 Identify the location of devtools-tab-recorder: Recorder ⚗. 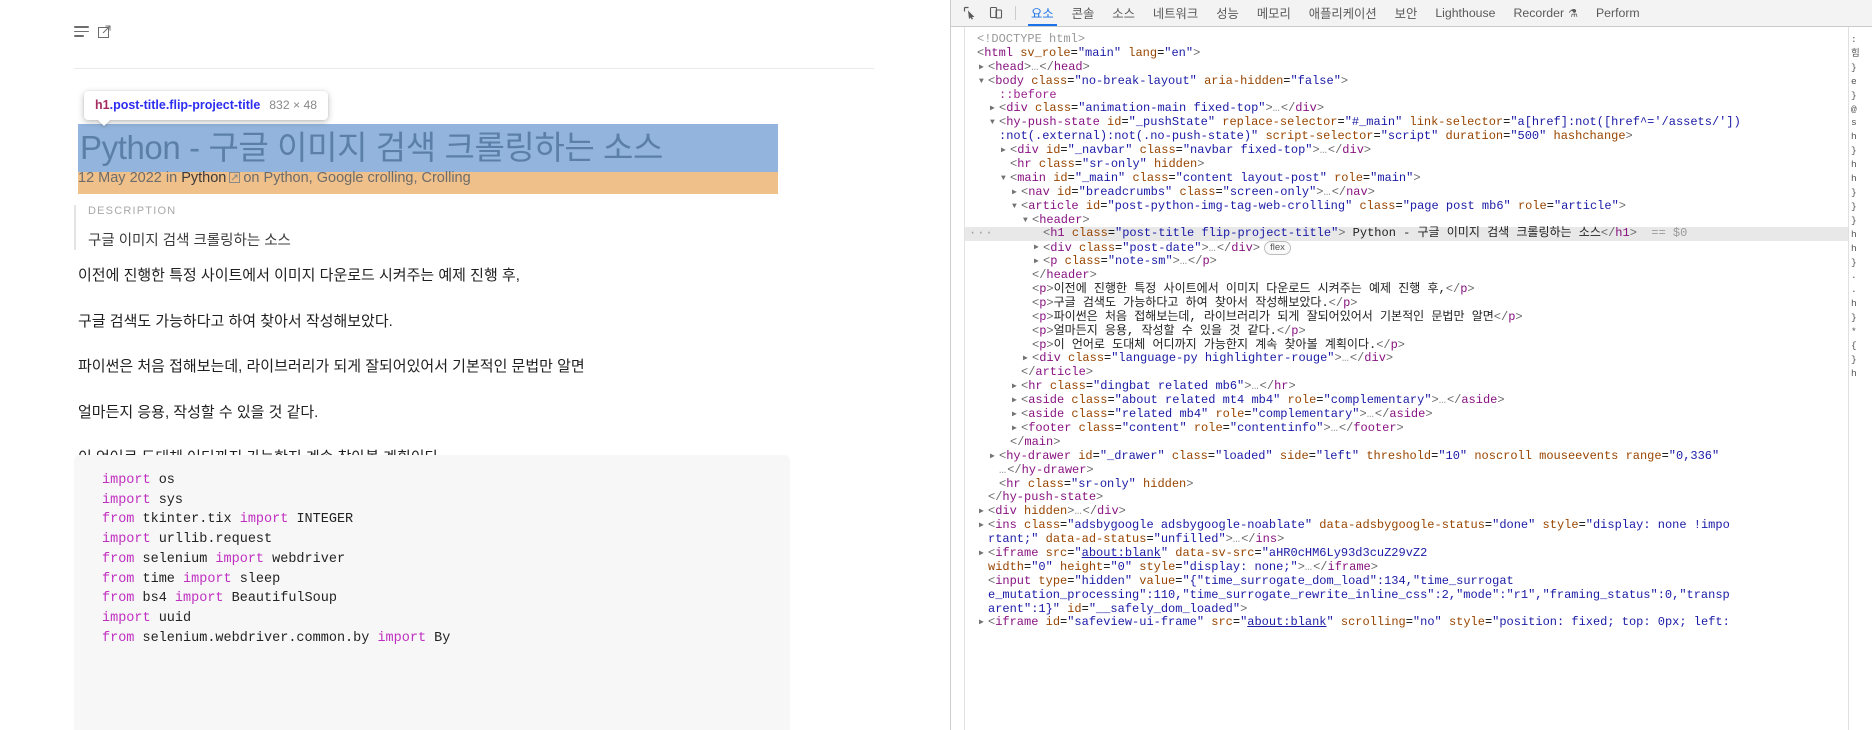
(1545, 13).